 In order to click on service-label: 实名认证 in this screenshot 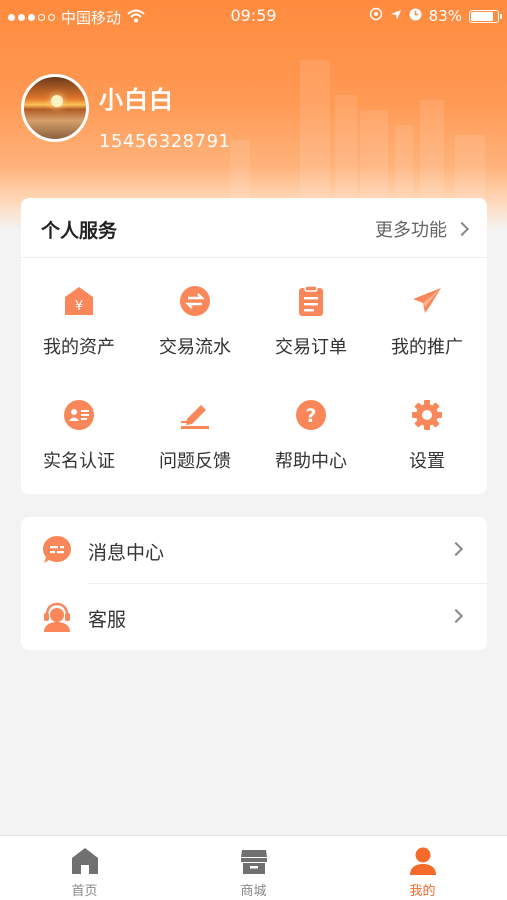, I will do `click(79, 461)`.